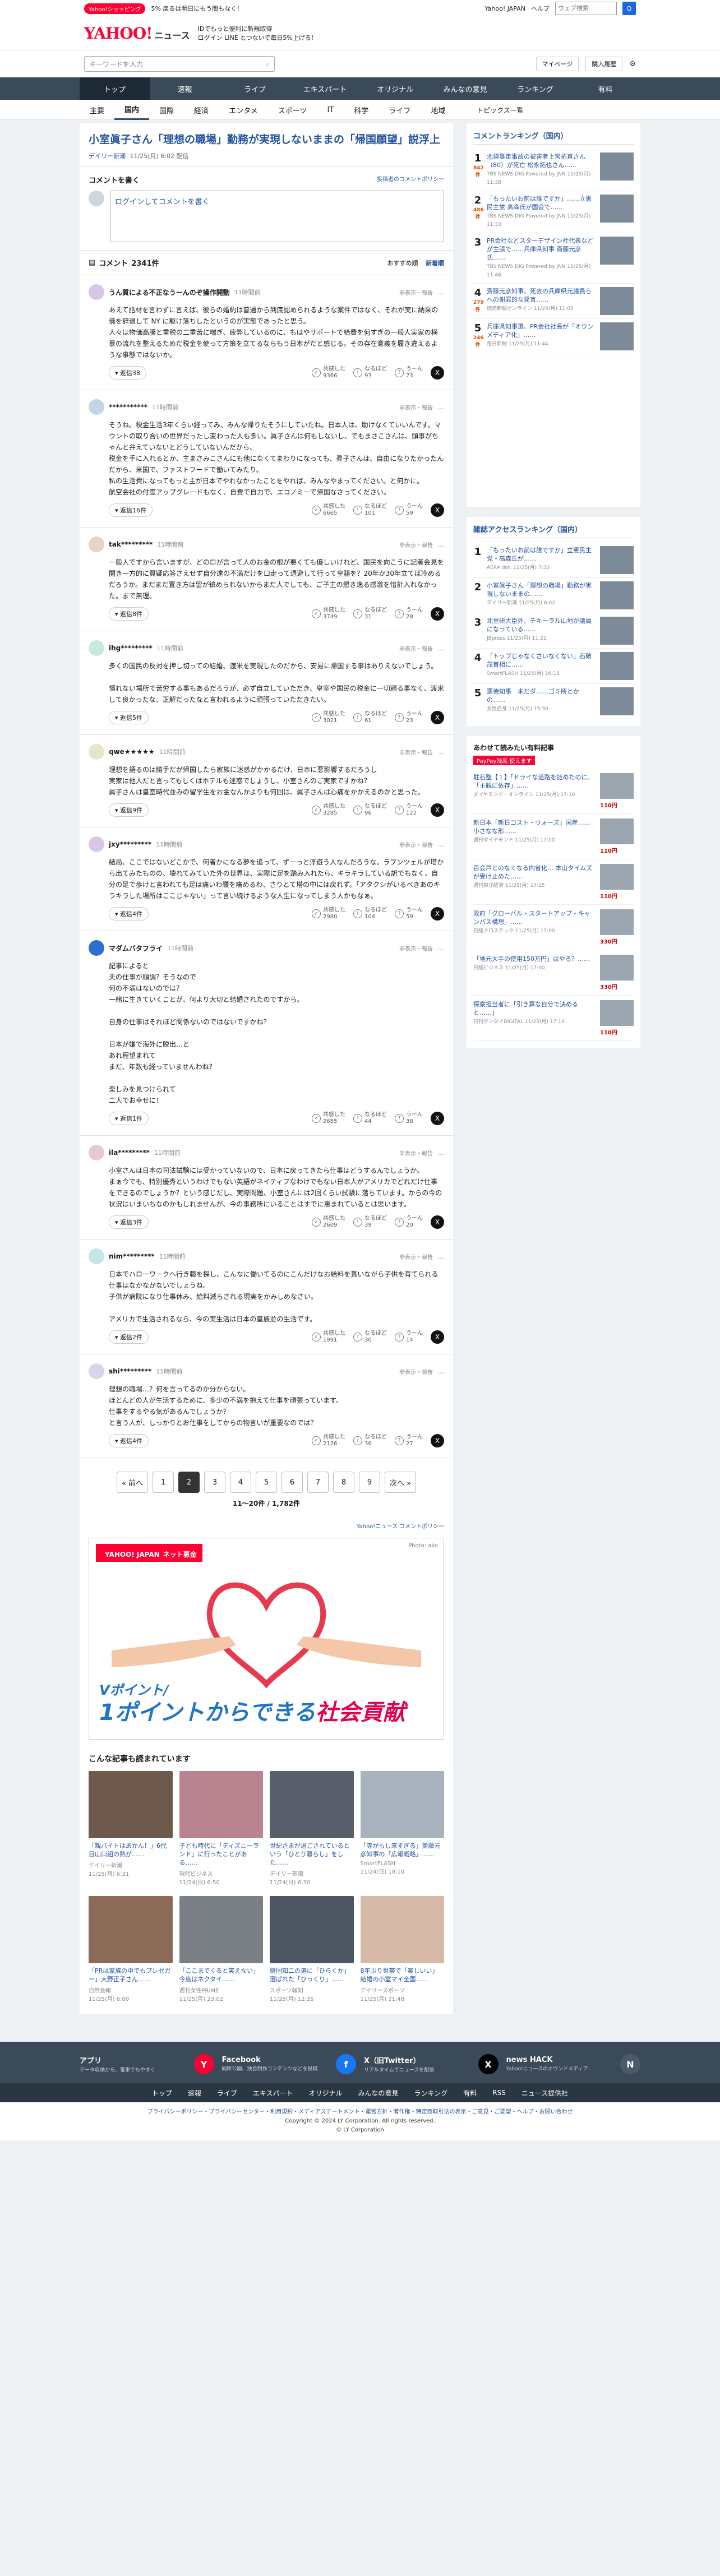 The height and width of the screenshot is (2576, 720). I want to click on reaction-button: ✓ 共感した 2126, so click(328, 1441).